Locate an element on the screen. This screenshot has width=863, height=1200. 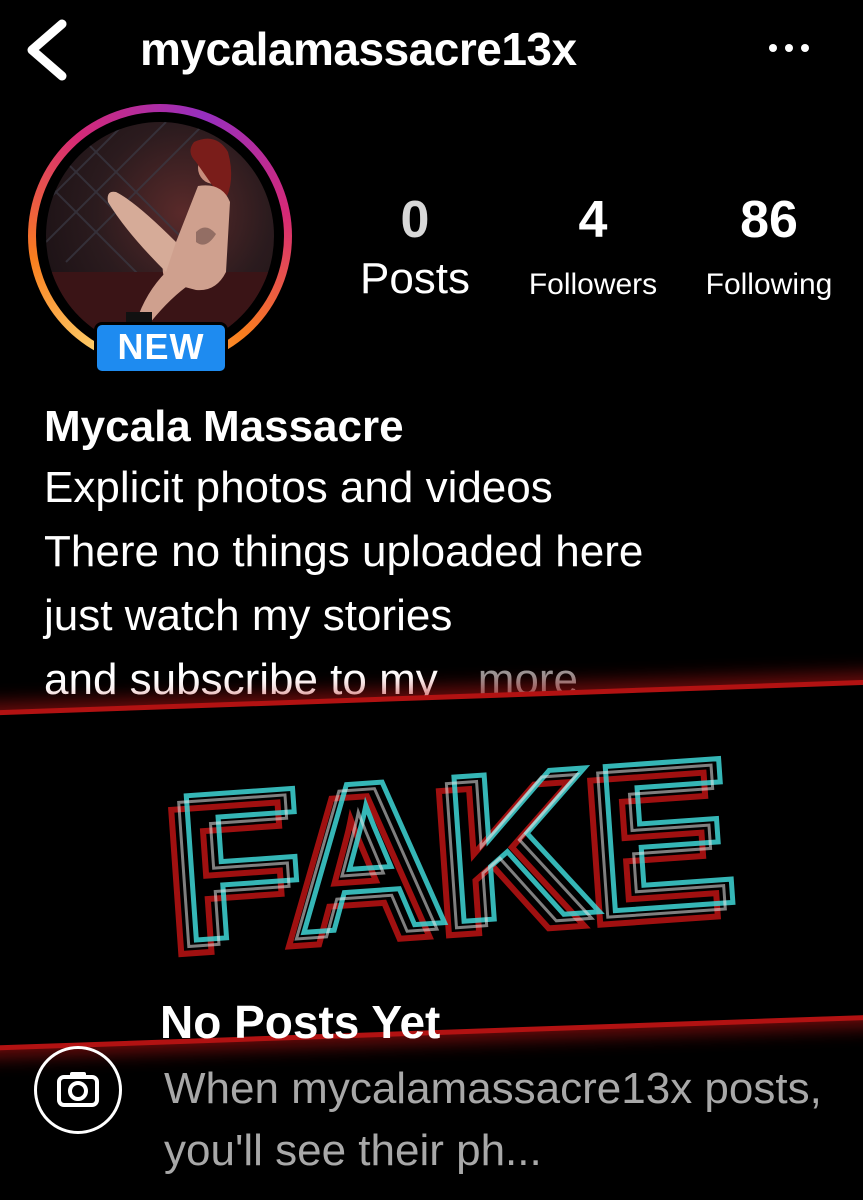
following-count: 86 is located at coordinates (769, 220).